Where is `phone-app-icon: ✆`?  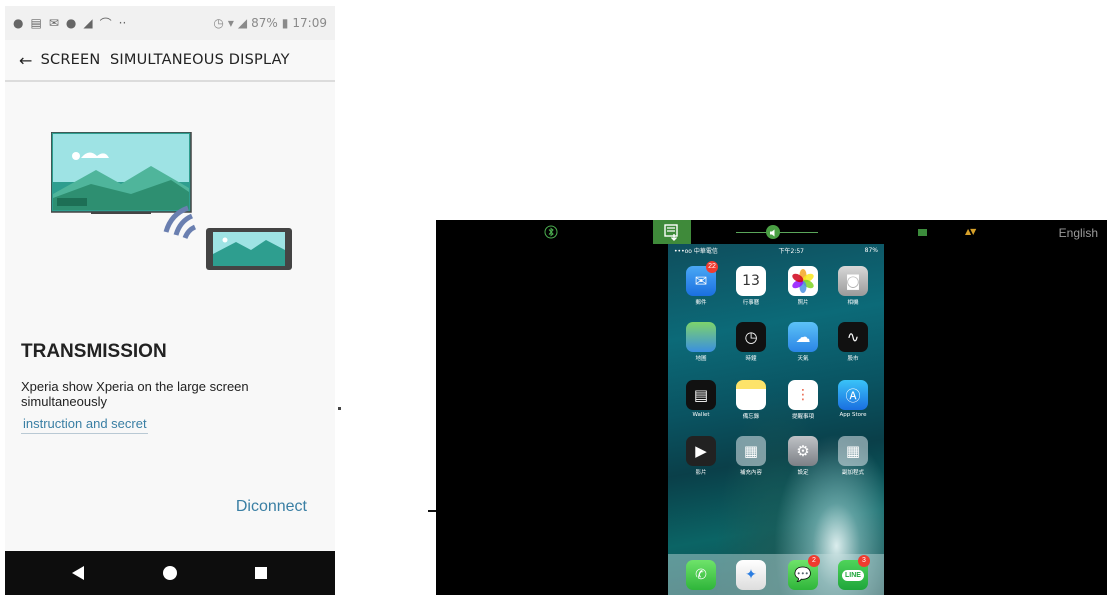 phone-app-icon: ✆ is located at coordinates (701, 575).